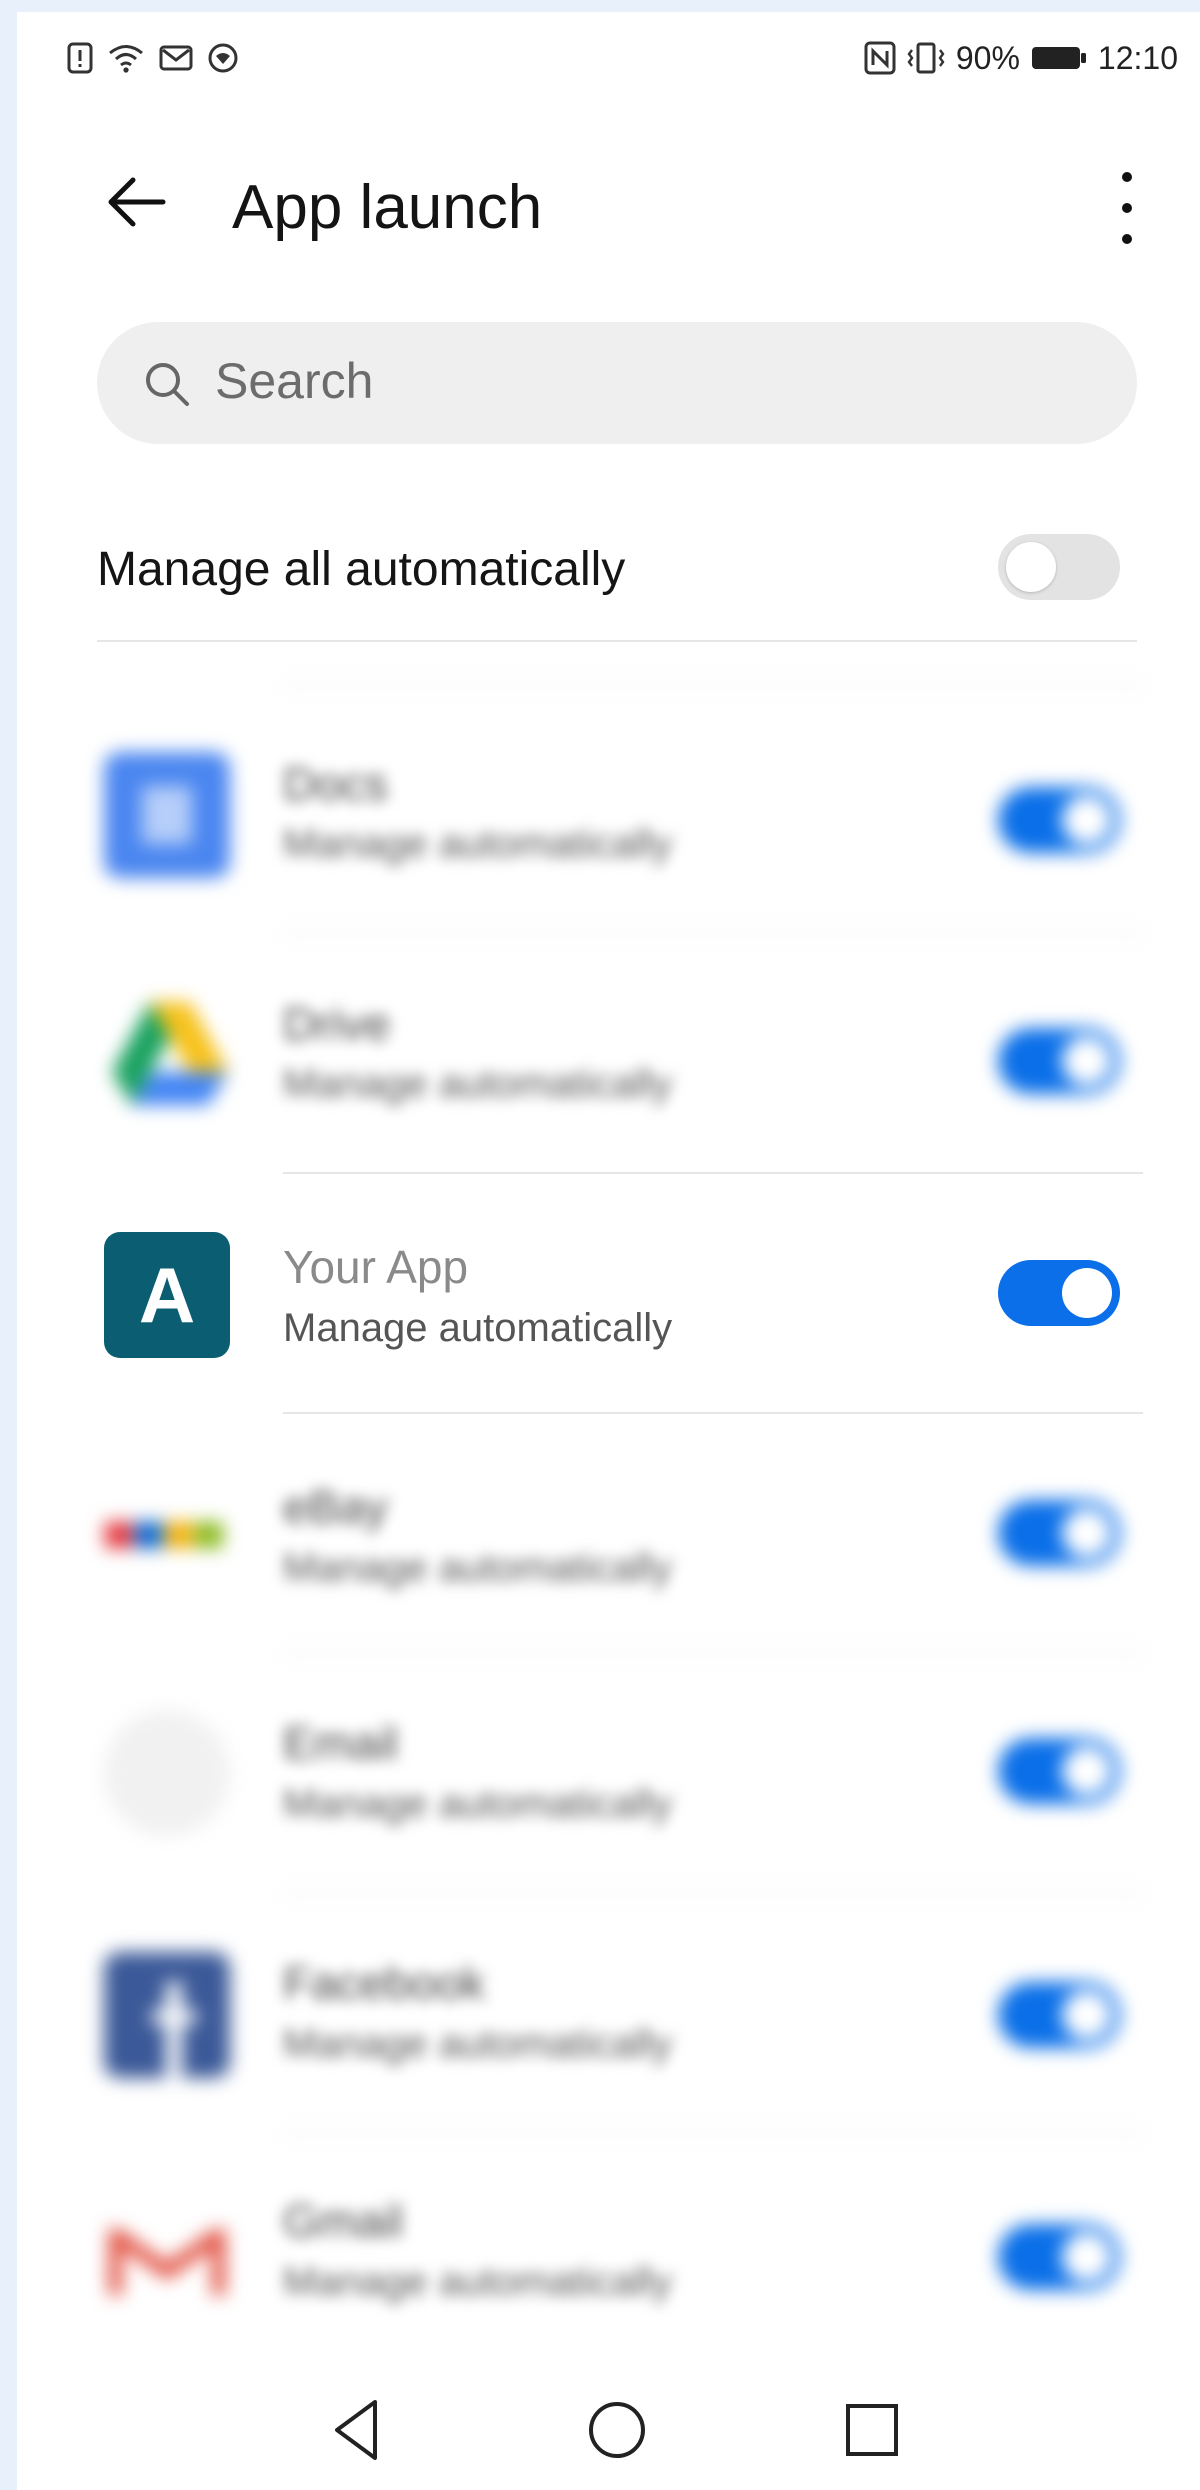 Image resolution: width=1200 pixels, height=2490 pixels. I want to click on app-icon-letter: A, so click(167, 1294).